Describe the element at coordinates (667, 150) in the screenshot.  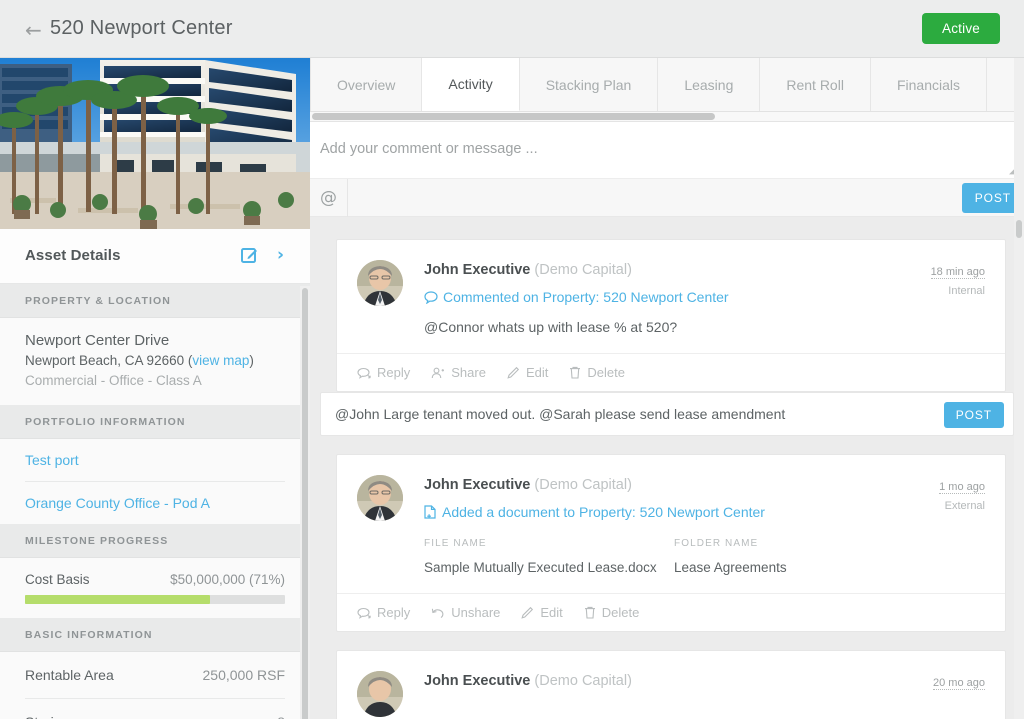
I see `comment-input: Add your comment or message ... ◢` at that location.